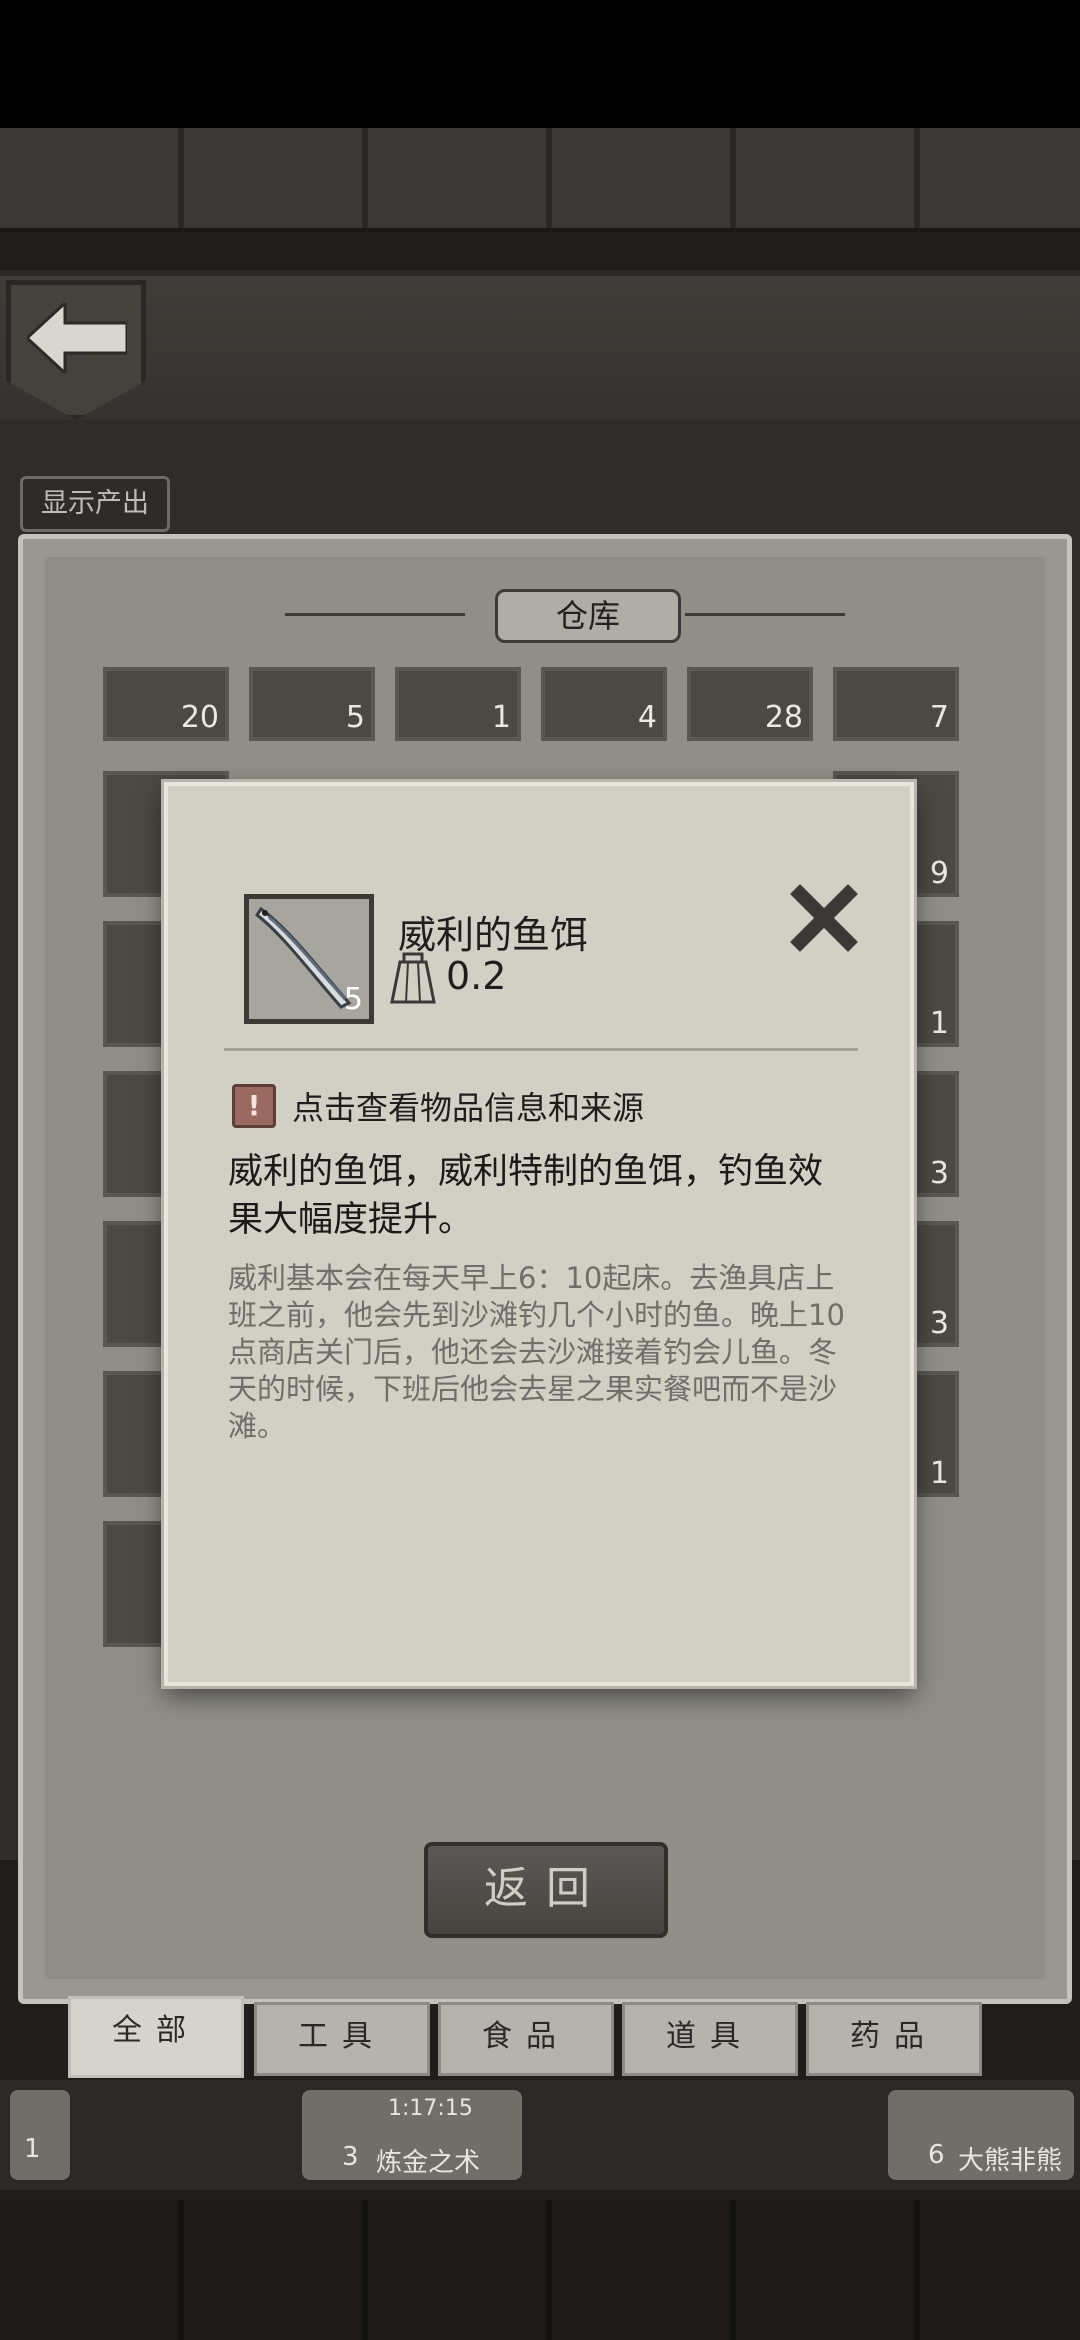 The image size is (1080, 2340). What do you see at coordinates (541, 1049) in the screenshot?
I see `popup-divider` at bounding box center [541, 1049].